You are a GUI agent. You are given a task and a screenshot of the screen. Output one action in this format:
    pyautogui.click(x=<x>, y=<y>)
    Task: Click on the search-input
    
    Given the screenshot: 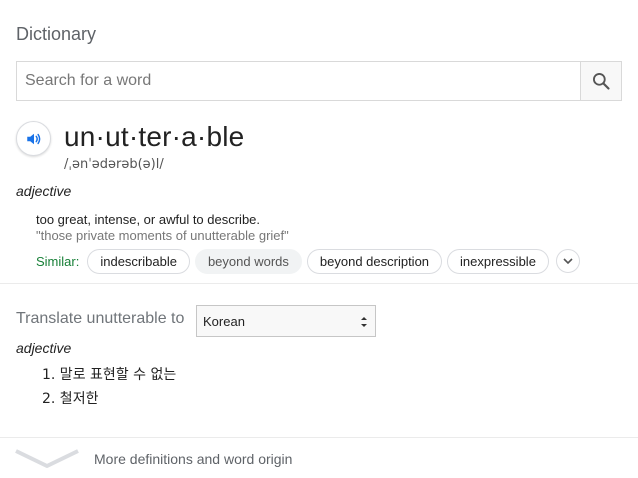 What is the action you would take?
    pyautogui.click(x=298, y=81)
    